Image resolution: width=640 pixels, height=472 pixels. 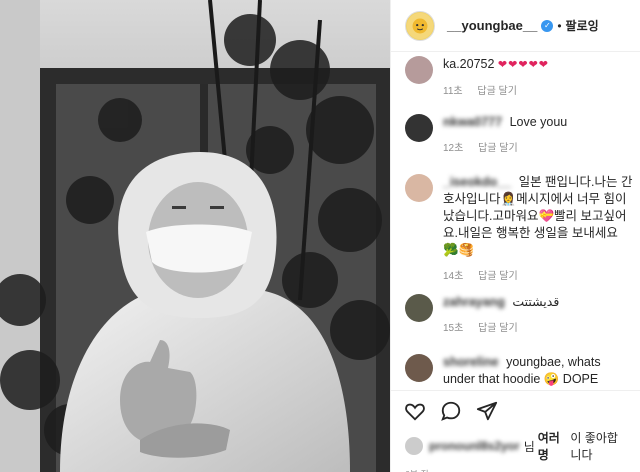 I want to click on sun-avatar-icon, so click(x=420, y=25).